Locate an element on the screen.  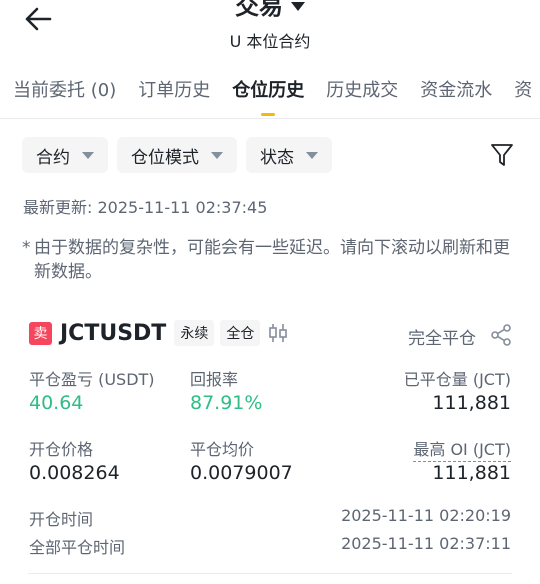
funnel-filter-icon is located at coordinates (502, 155).